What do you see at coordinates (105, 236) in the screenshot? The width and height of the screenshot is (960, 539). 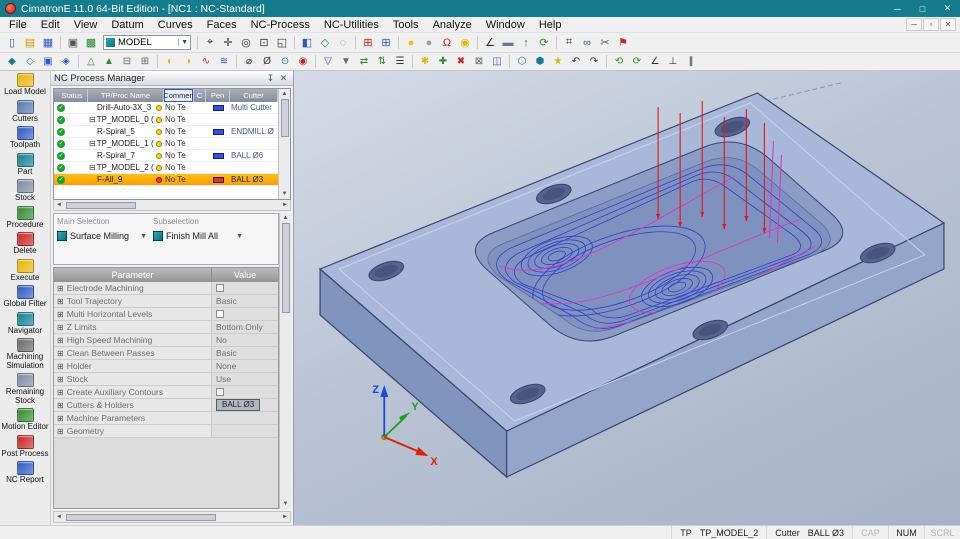 I see `main-selection-dropdown: Surface Milling ▼` at bounding box center [105, 236].